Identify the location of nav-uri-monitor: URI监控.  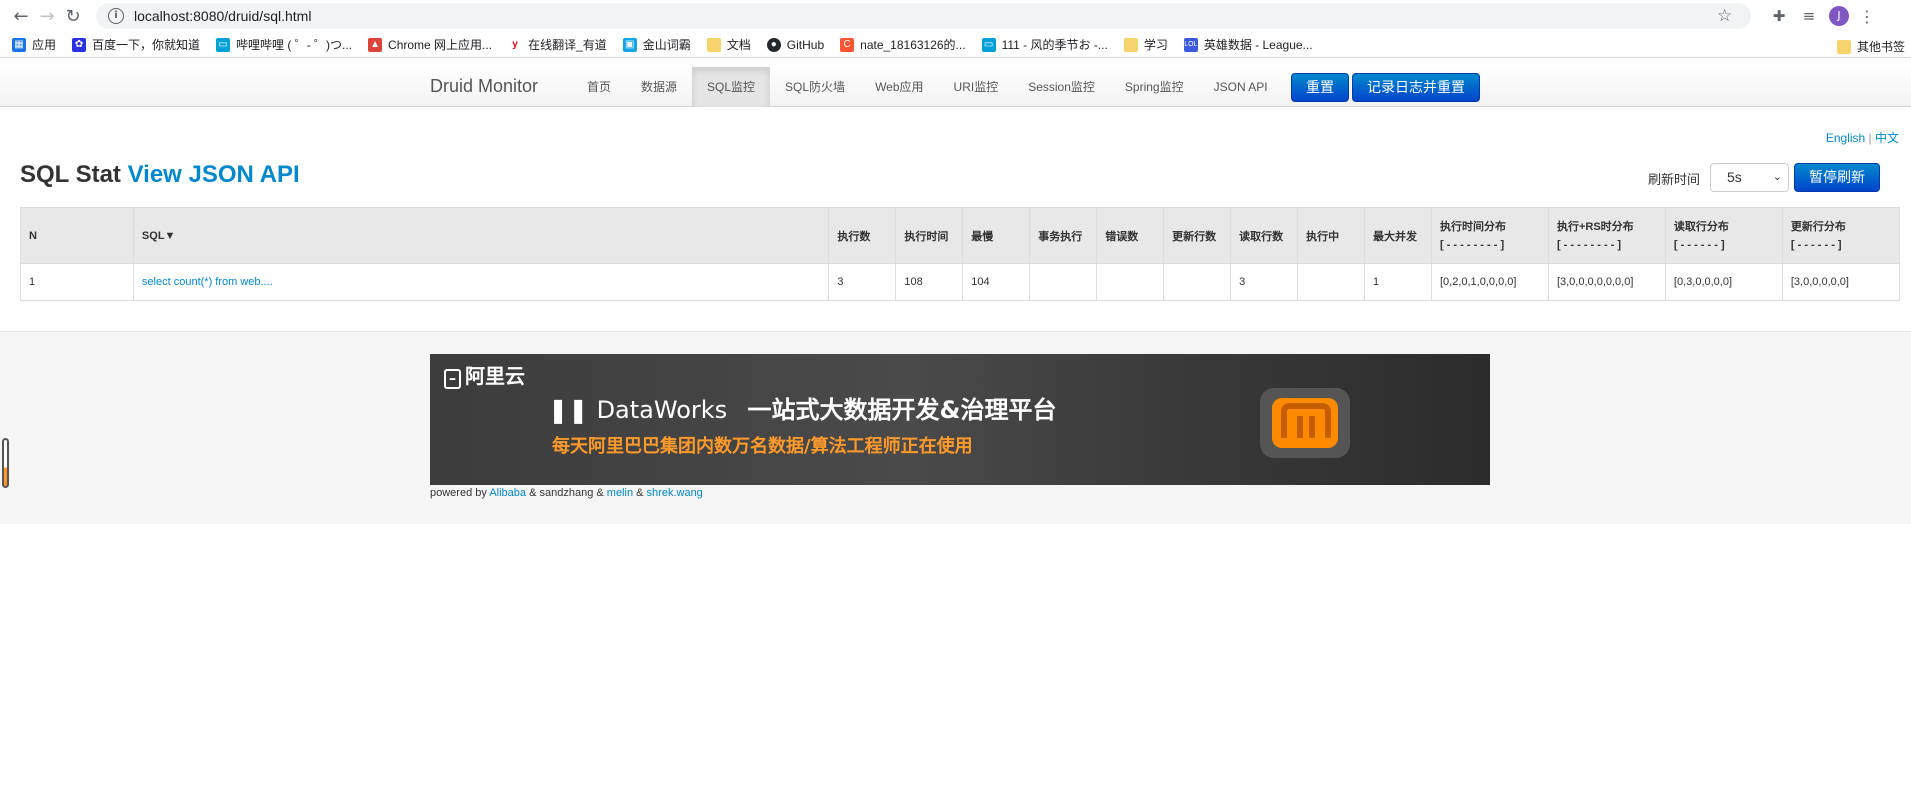
(976, 87).